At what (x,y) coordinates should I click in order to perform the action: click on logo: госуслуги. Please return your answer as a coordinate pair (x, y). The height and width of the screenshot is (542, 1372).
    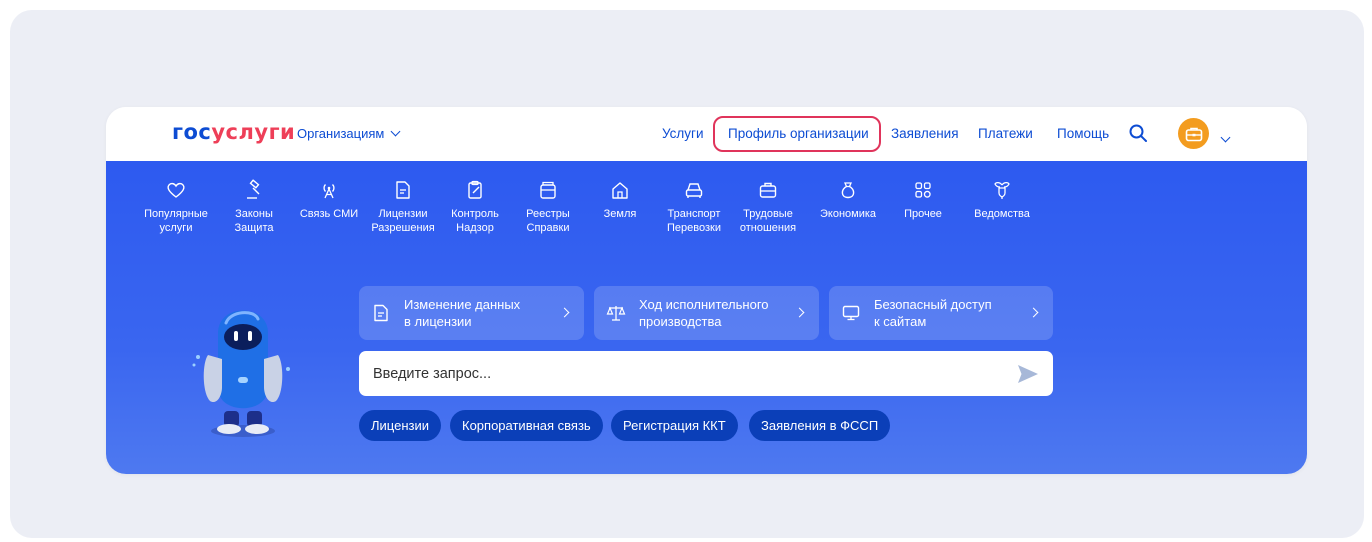
    Looking at the image, I should click on (233, 132).